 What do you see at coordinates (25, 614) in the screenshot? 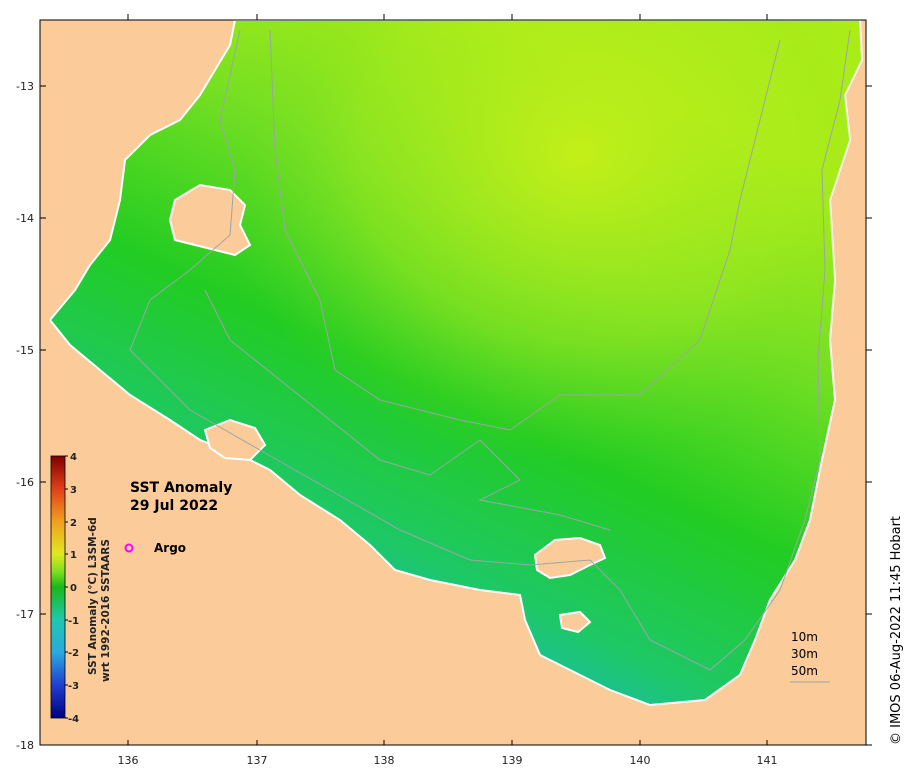
I see `lat-tick-label: -17` at bounding box center [25, 614].